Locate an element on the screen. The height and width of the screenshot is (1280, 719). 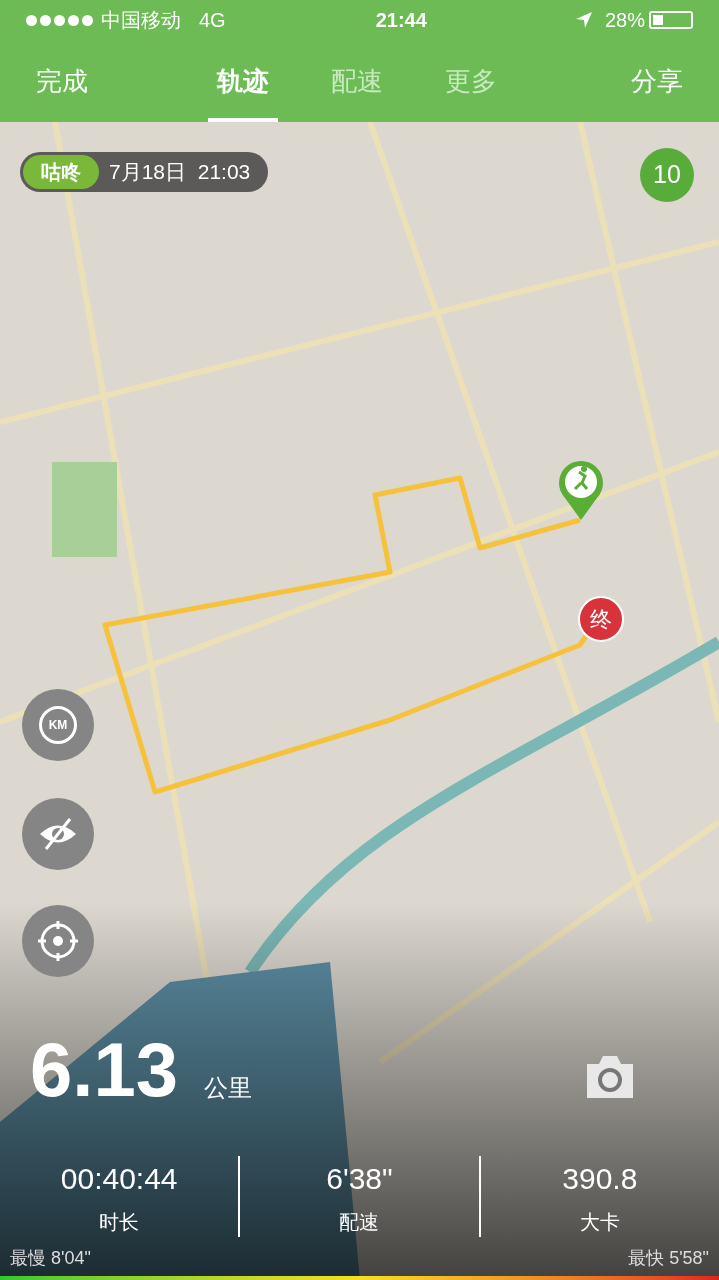
stat-value: 00:40:44 is located at coordinates (119, 1179).